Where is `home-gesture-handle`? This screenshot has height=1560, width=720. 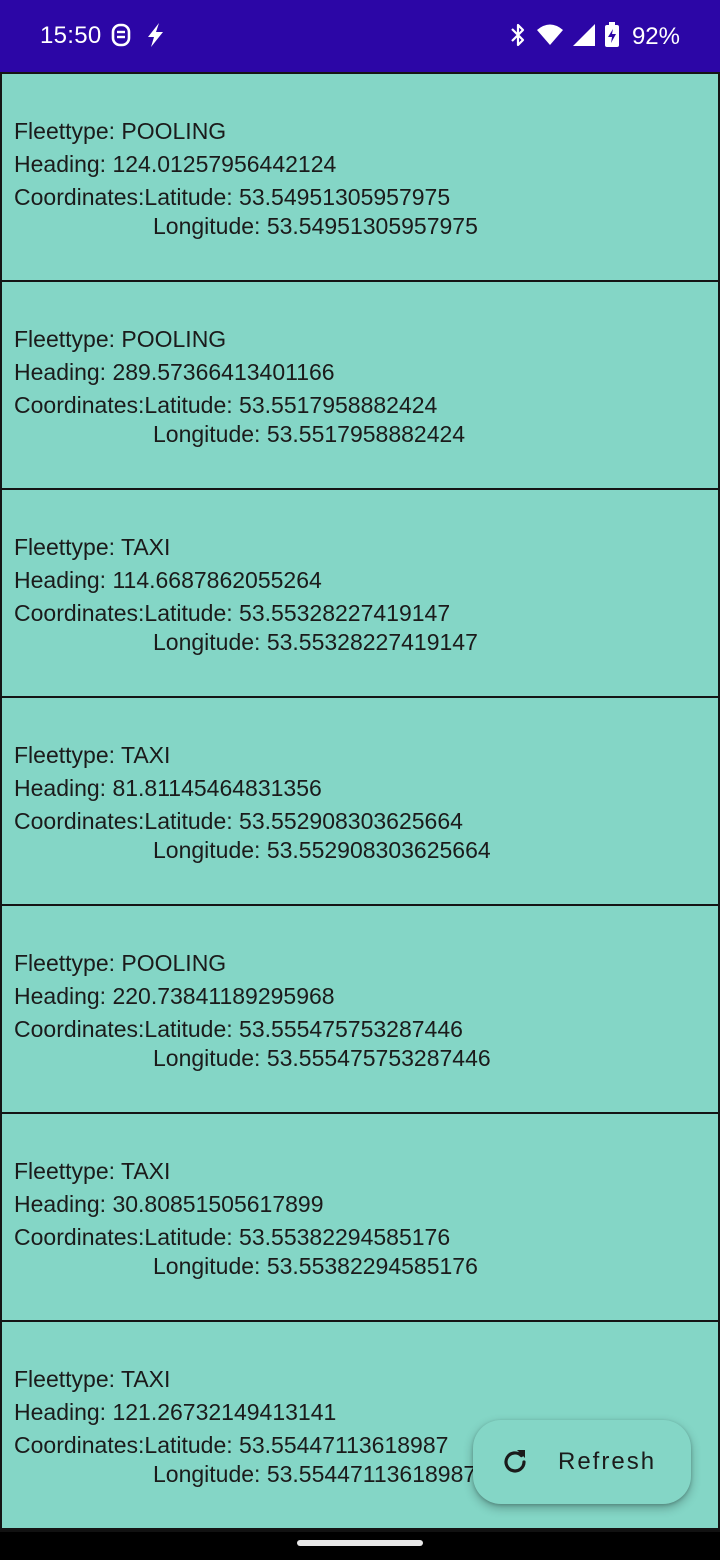
home-gesture-handle is located at coordinates (360, 1543).